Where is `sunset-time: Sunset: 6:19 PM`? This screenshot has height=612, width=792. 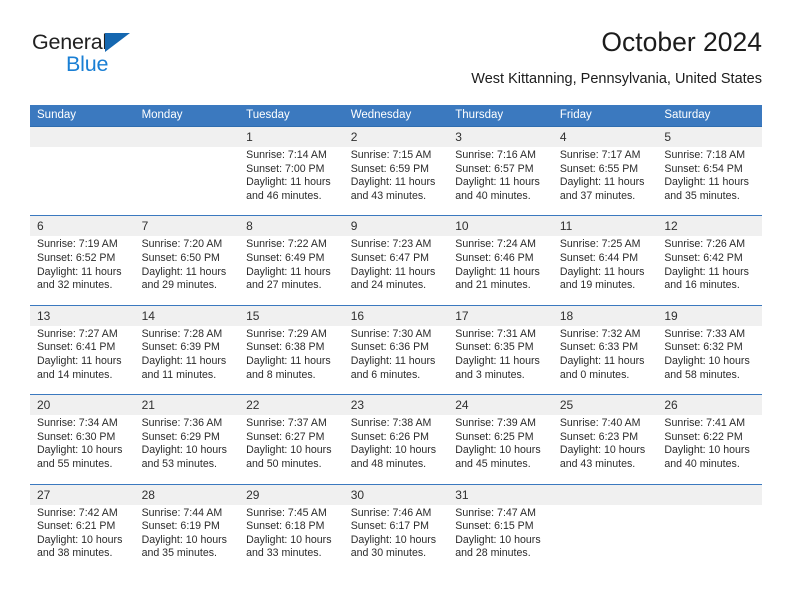
sunset-time: Sunset: 6:19 PM is located at coordinates (180, 526).